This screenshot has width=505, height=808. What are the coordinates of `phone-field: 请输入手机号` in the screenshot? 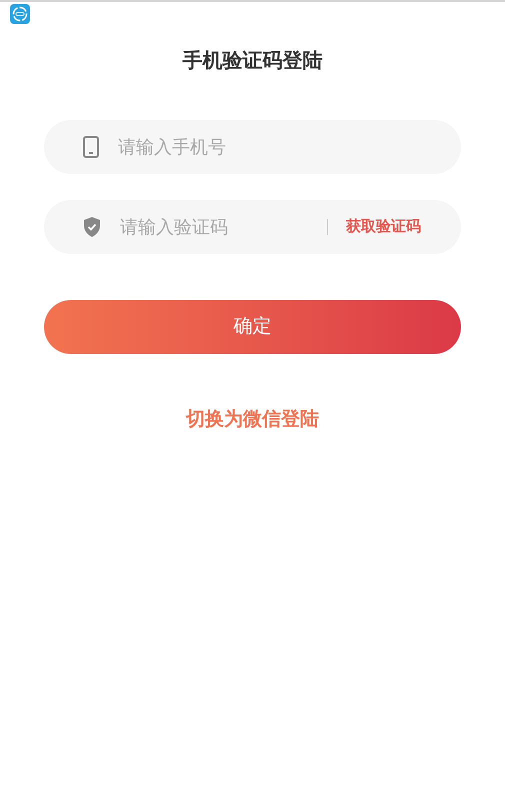 It's located at (252, 147).